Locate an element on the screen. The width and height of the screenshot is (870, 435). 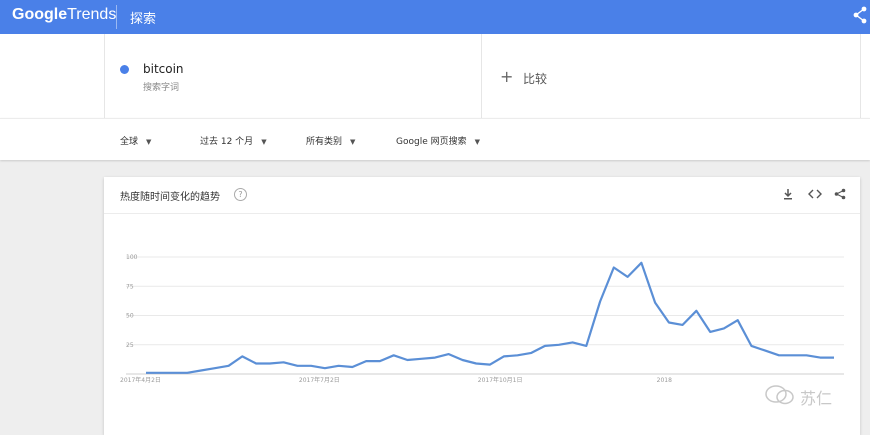
term-color-dot is located at coordinates (124, 69).